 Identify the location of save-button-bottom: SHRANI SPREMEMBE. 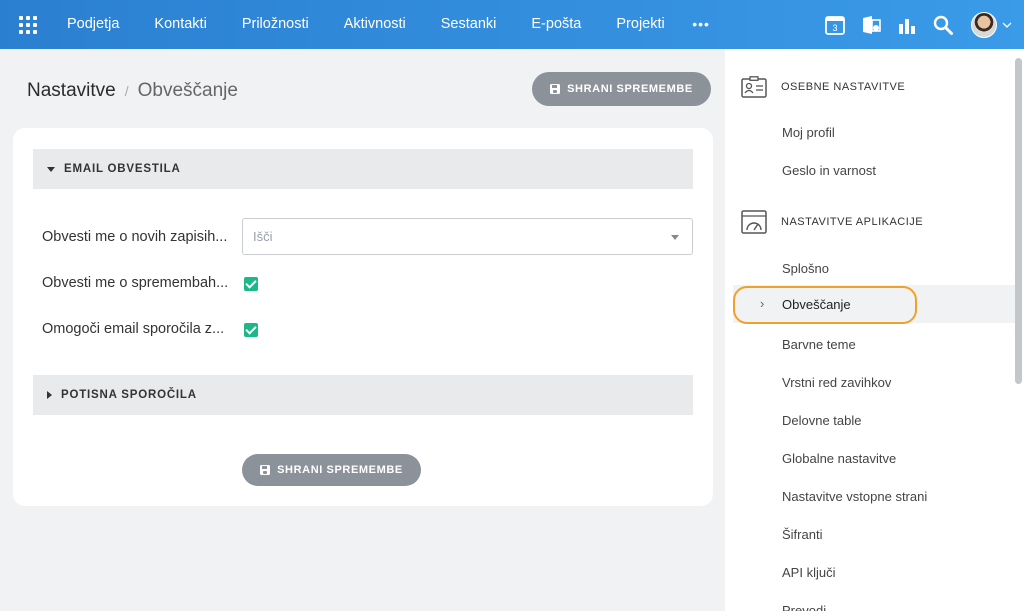
(331, 470).